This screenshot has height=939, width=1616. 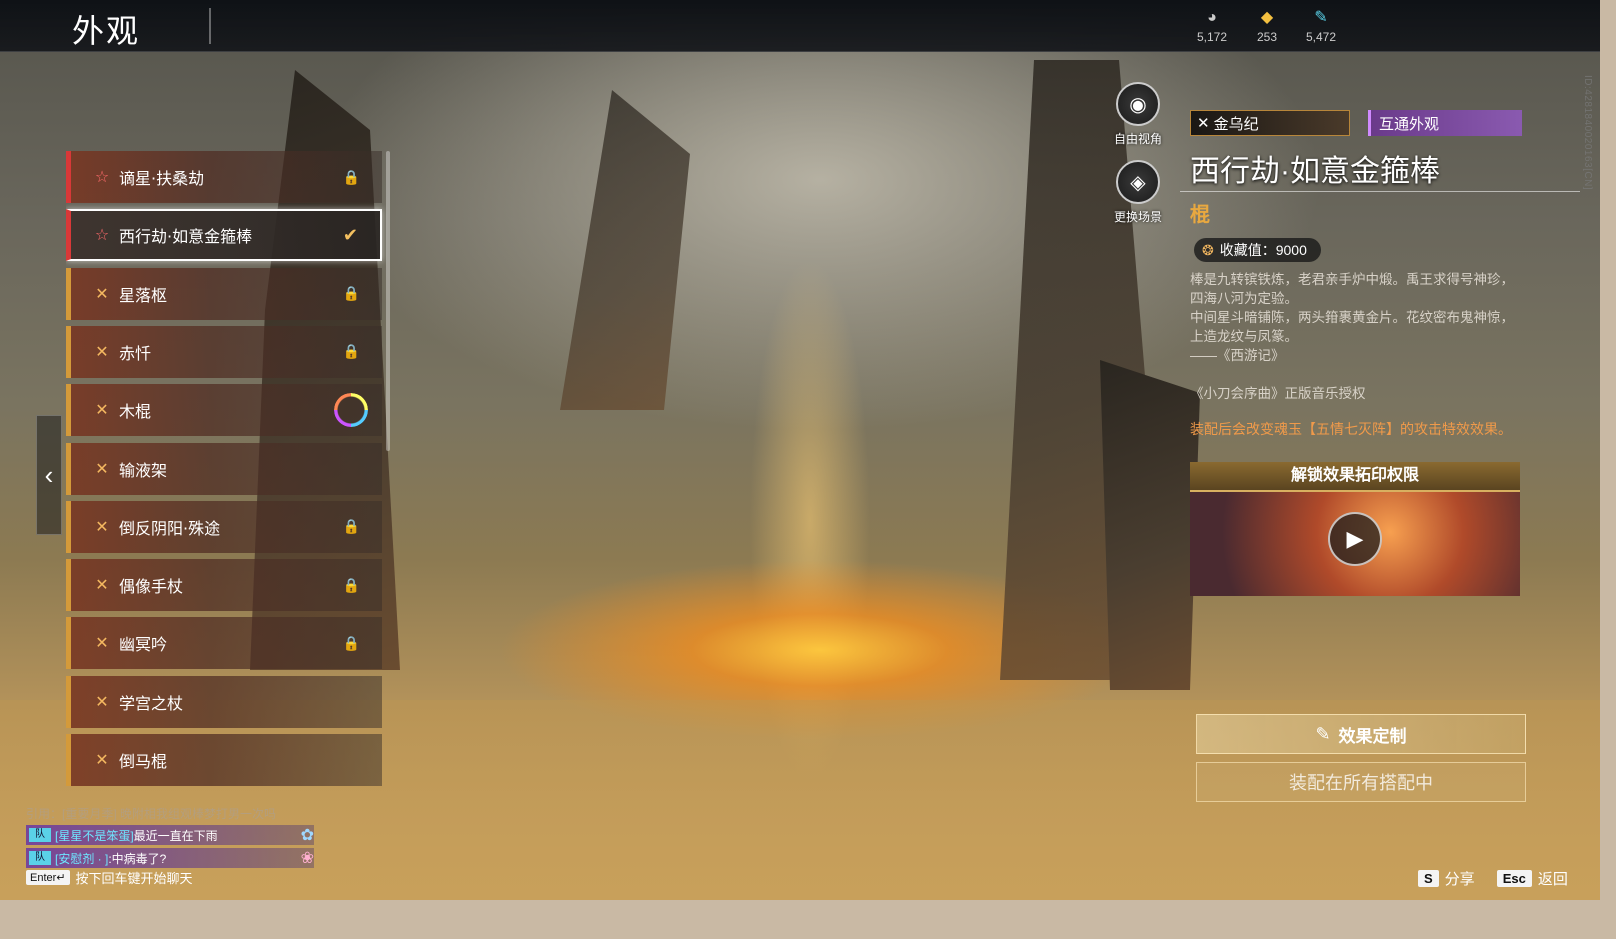 I want to click on page-title: 外观, so click(x=106, y=31).